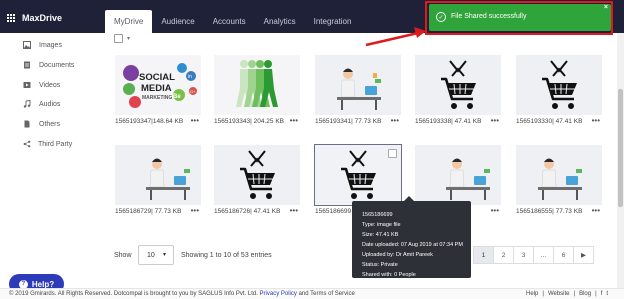 This screenshot has width=624, height=299. I want to click on file-card: 1565193338| 47.41 KB •••, so click(458, 92).